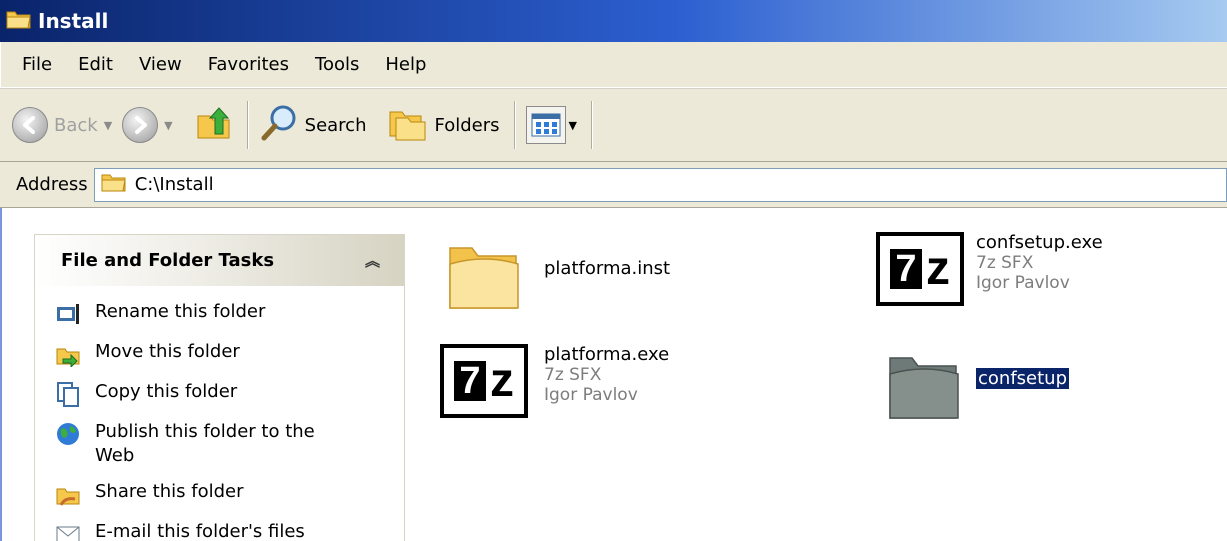  What do you see at coordinates (372, 260) in the screenshot?
I see `collapse-chevron-icon: ︽` at bounding box center [372, 260].